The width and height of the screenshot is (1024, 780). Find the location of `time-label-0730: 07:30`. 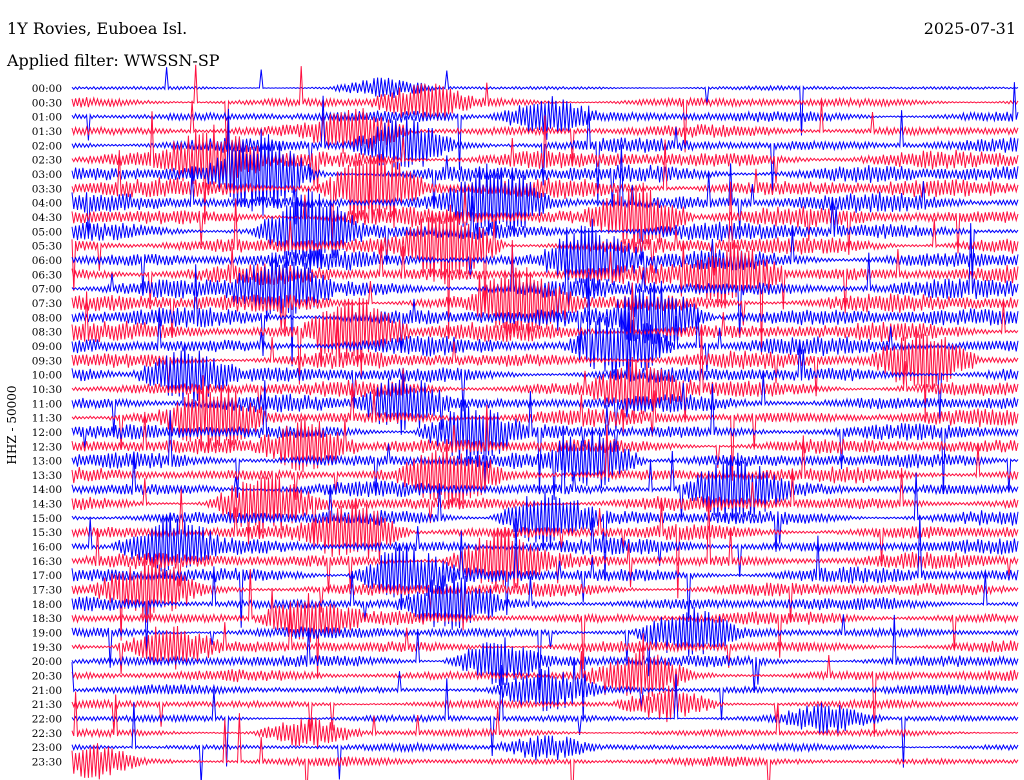

time-label-0730: 07:30 is located at coordinates (47, 304).